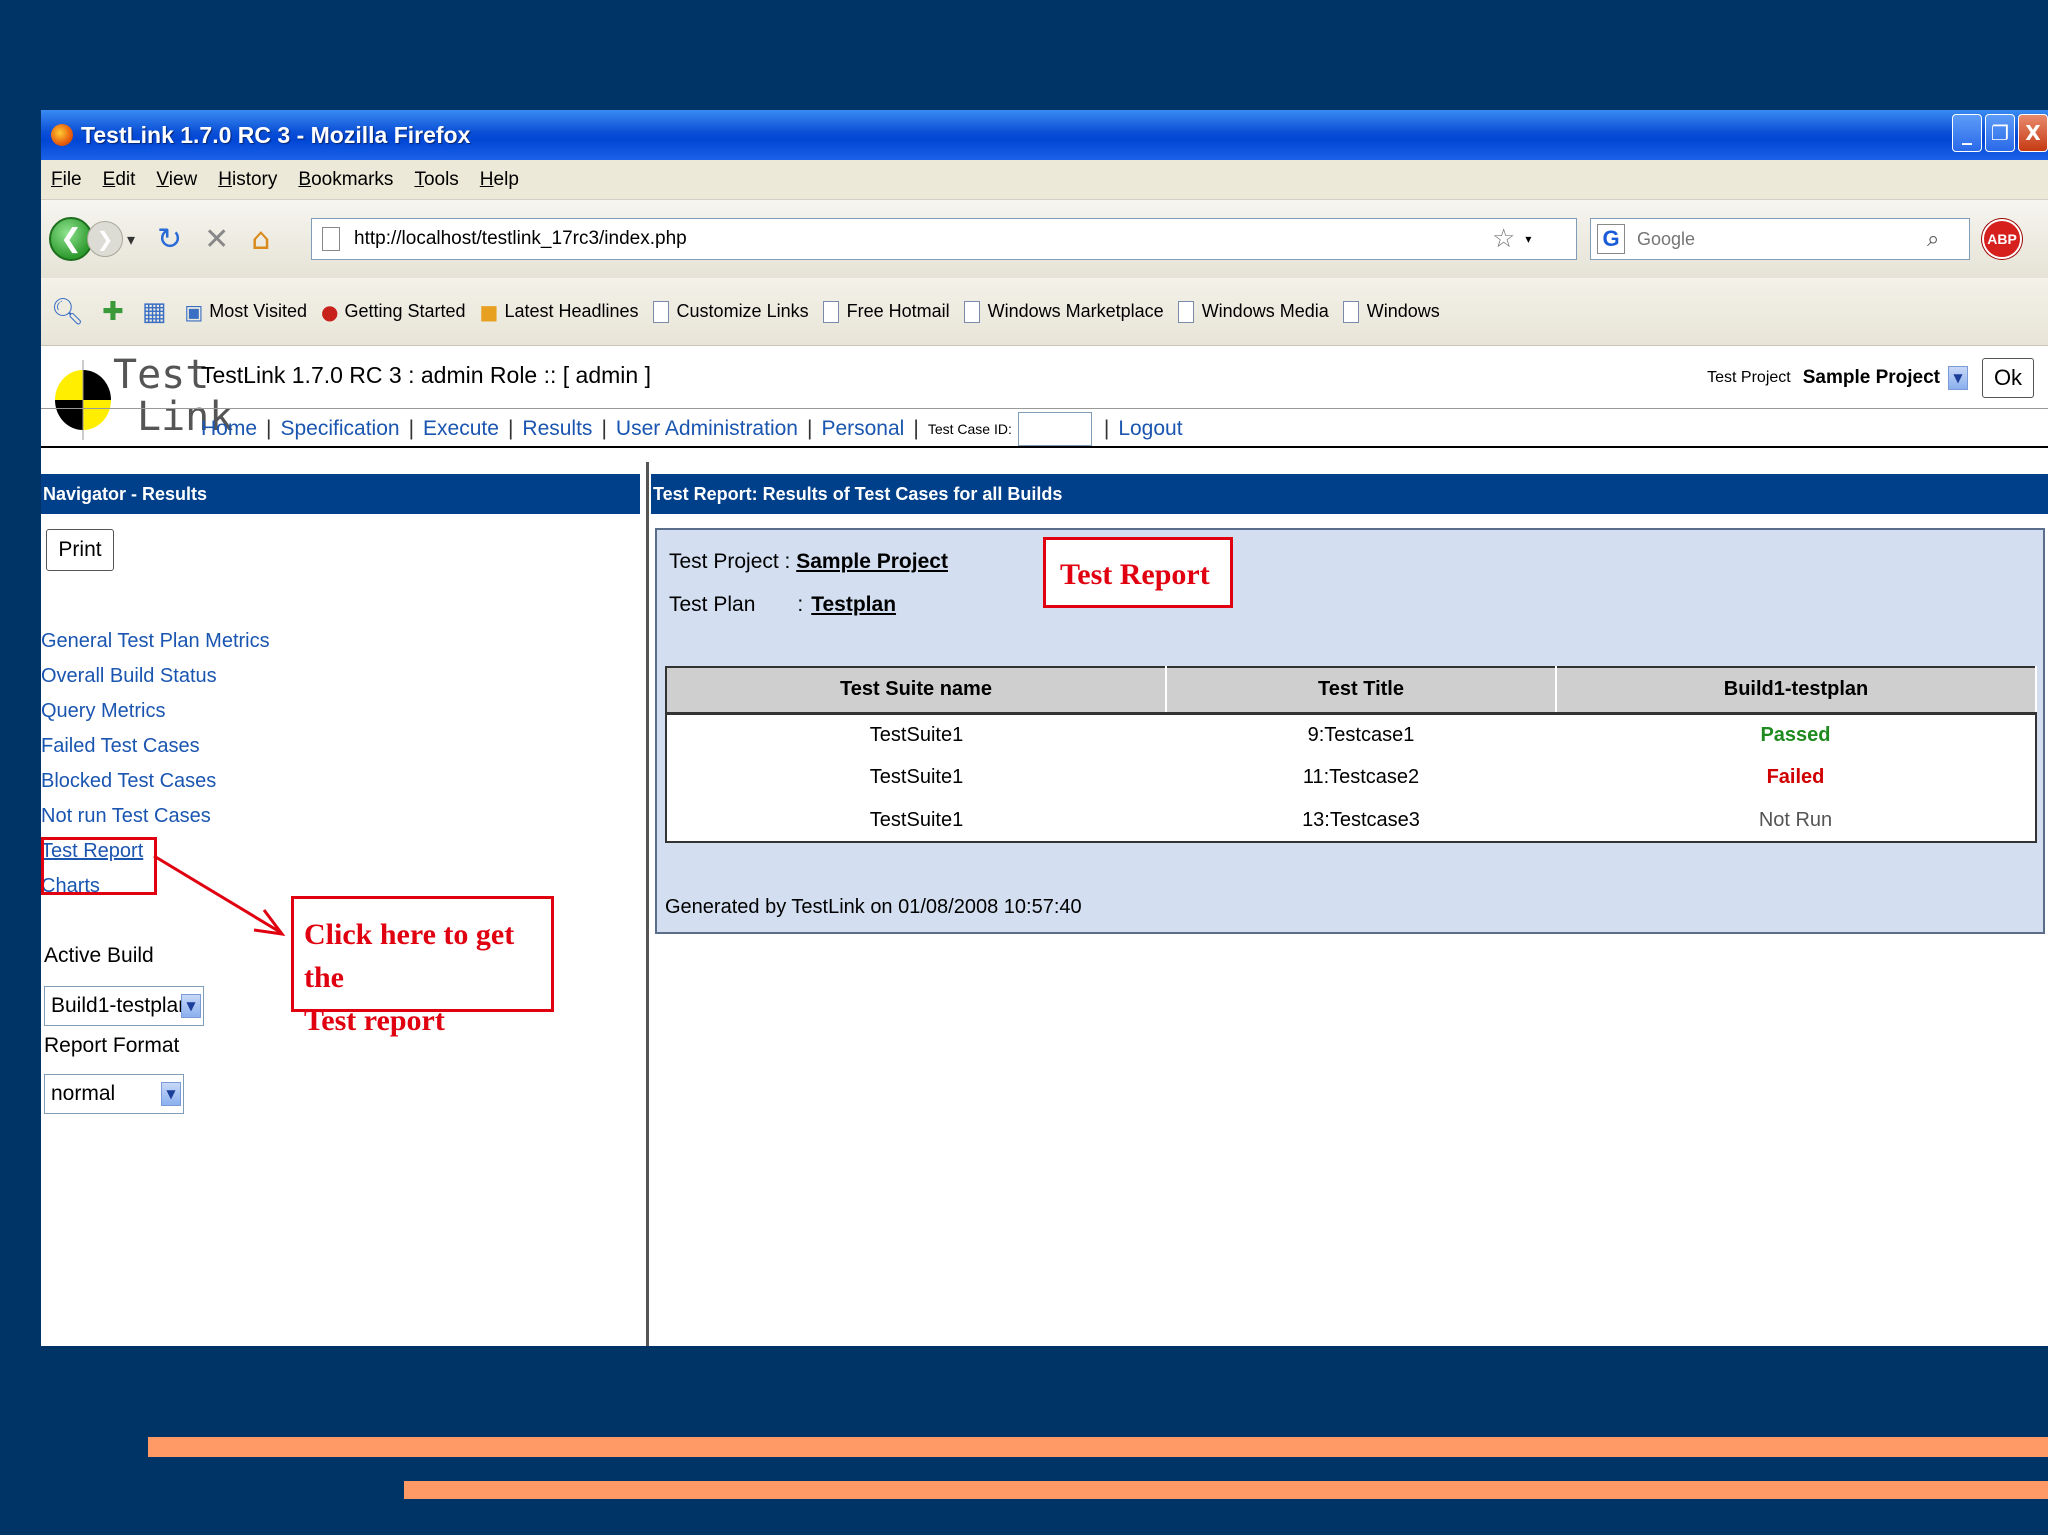 The height and width of the screenshot is (1535, 2048). Describe the element at coordinates (2002, 239) in the screenshot. I see `adblock-icon: ABP` at that location.